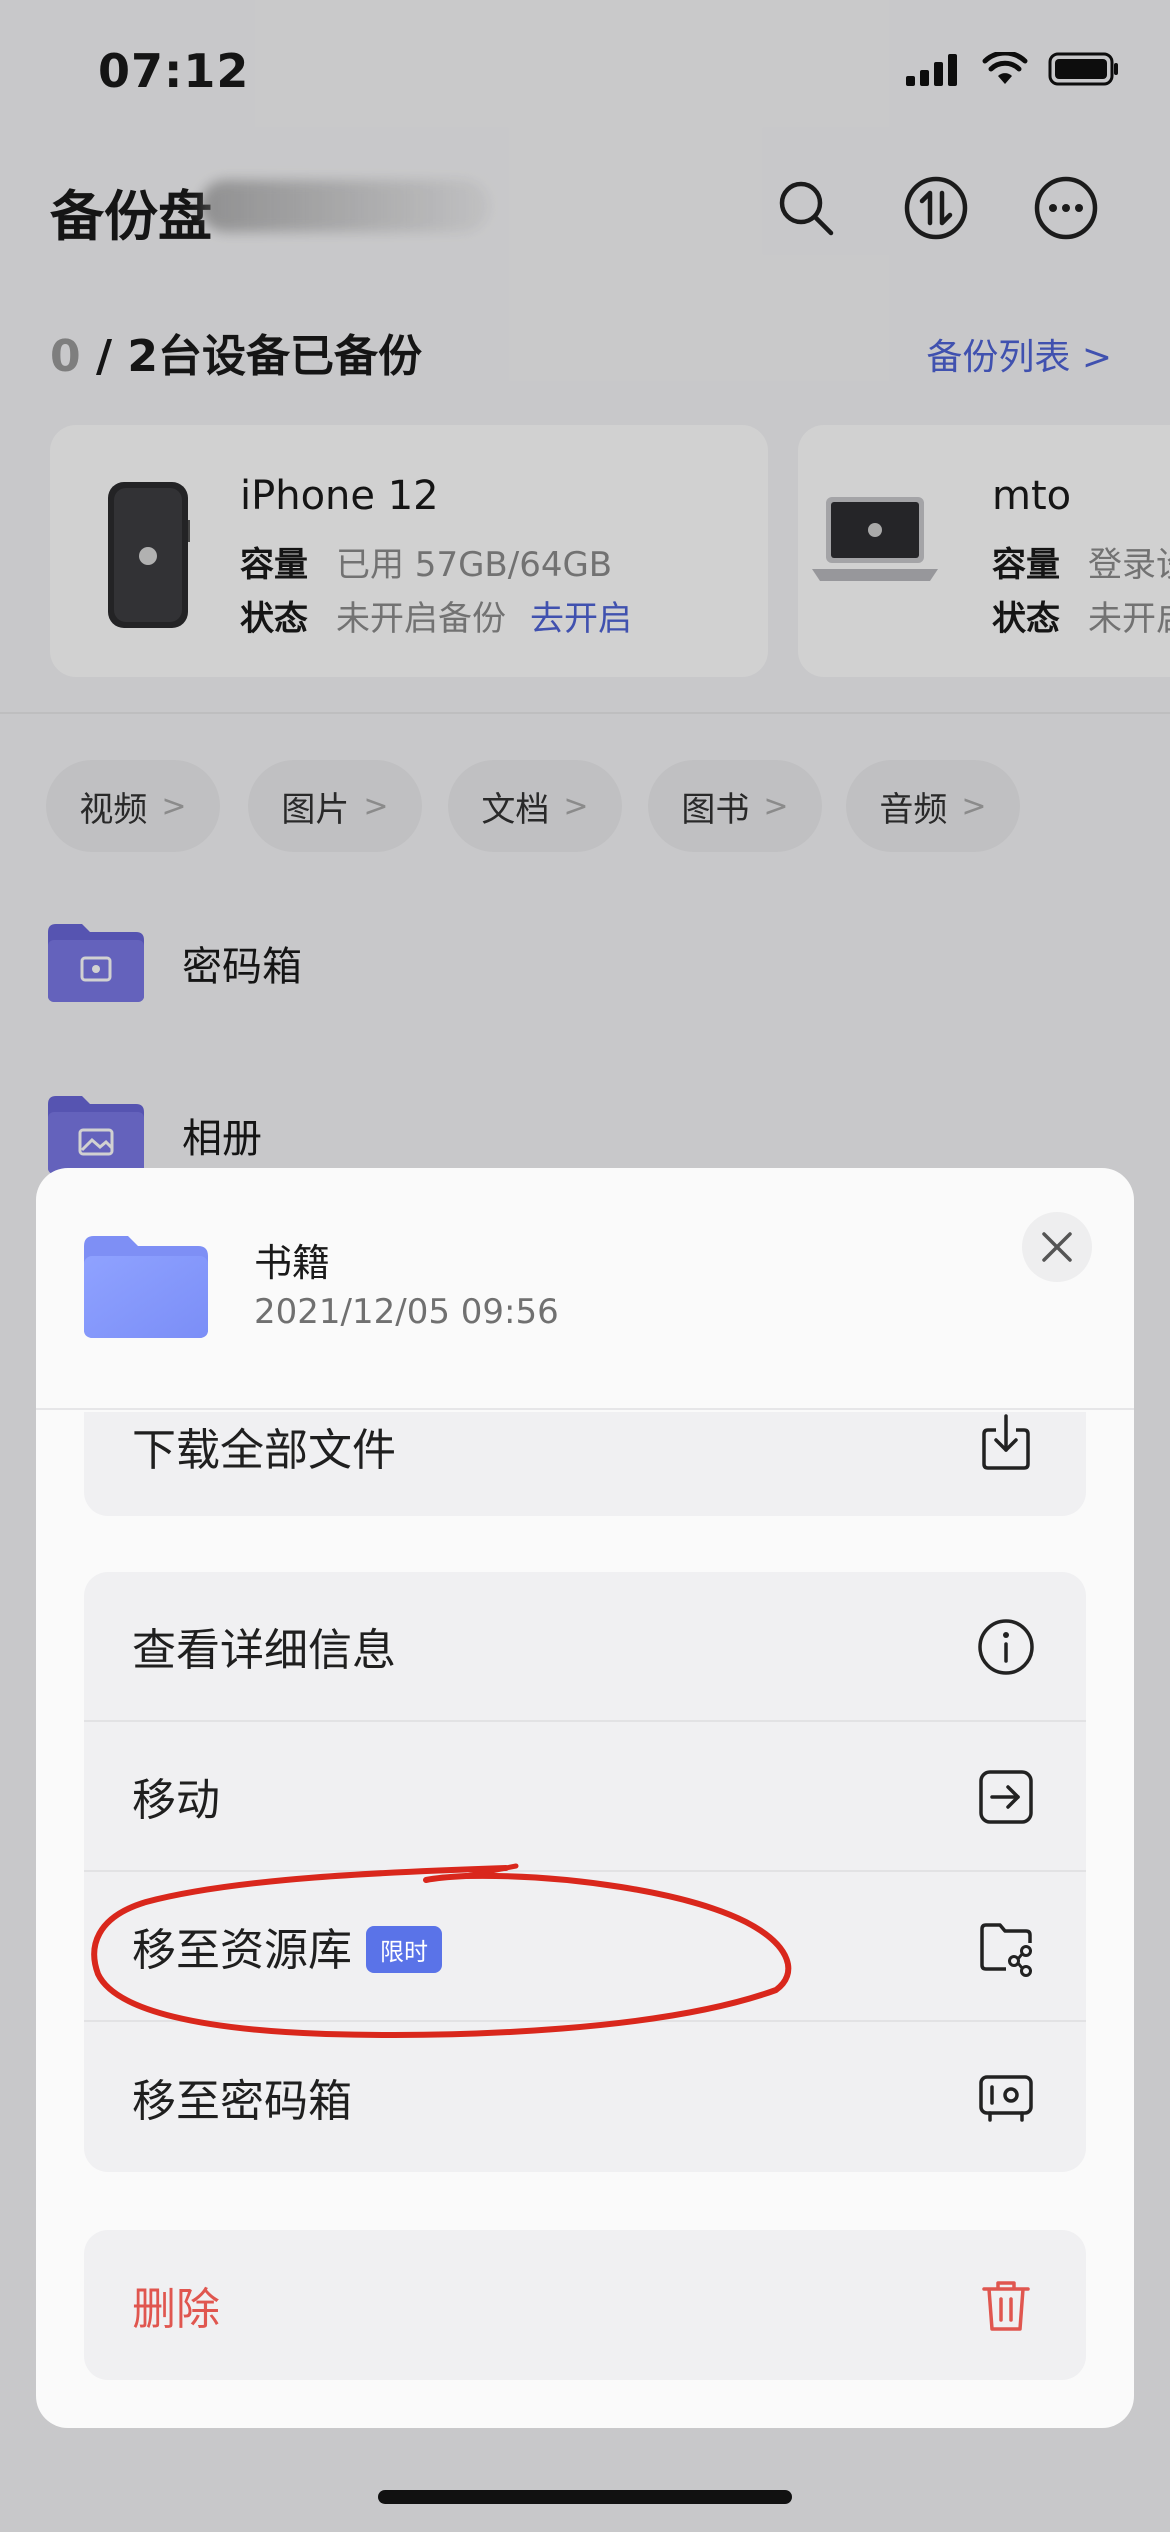 The height and width of the screenshot is (2532, 1170). I want to click on trash-icon, so click(1006, 2306).